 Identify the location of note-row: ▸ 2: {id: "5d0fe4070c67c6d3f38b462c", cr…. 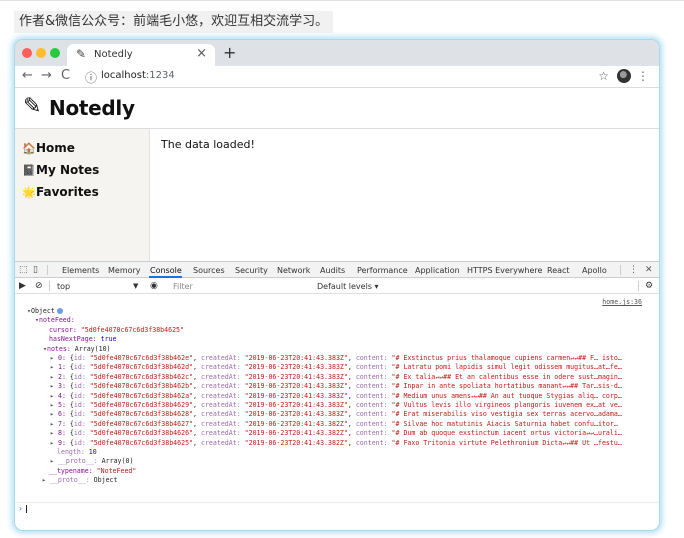
(331, 377).